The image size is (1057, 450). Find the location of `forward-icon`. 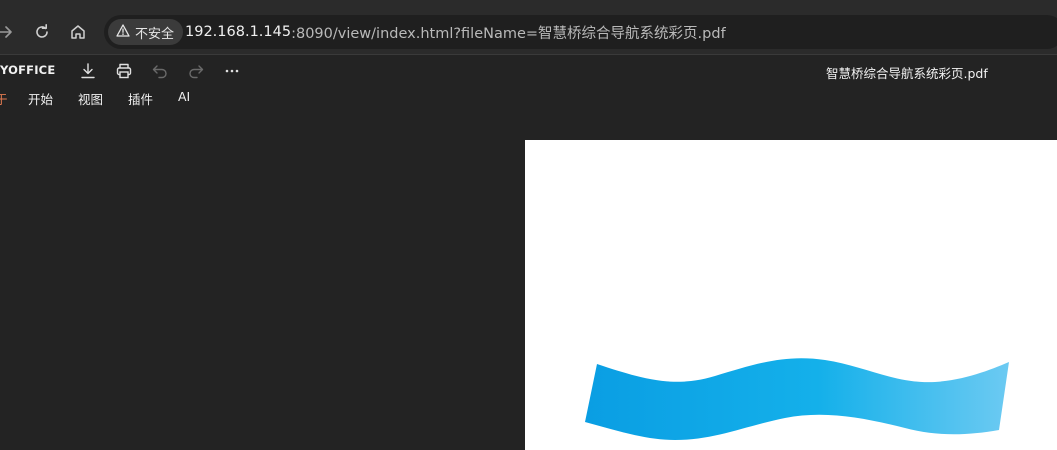

forward-icon is located at coordinates (9, 32).